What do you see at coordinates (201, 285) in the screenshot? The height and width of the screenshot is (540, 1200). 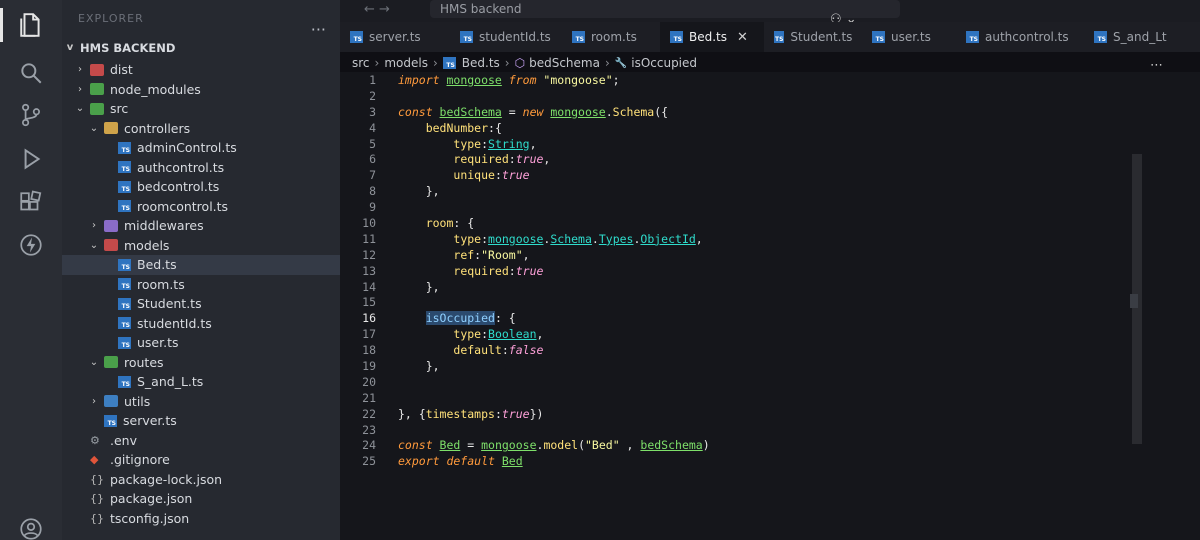 I see `file-tree-item: TS room.ts` at bounding box center [201, 285].